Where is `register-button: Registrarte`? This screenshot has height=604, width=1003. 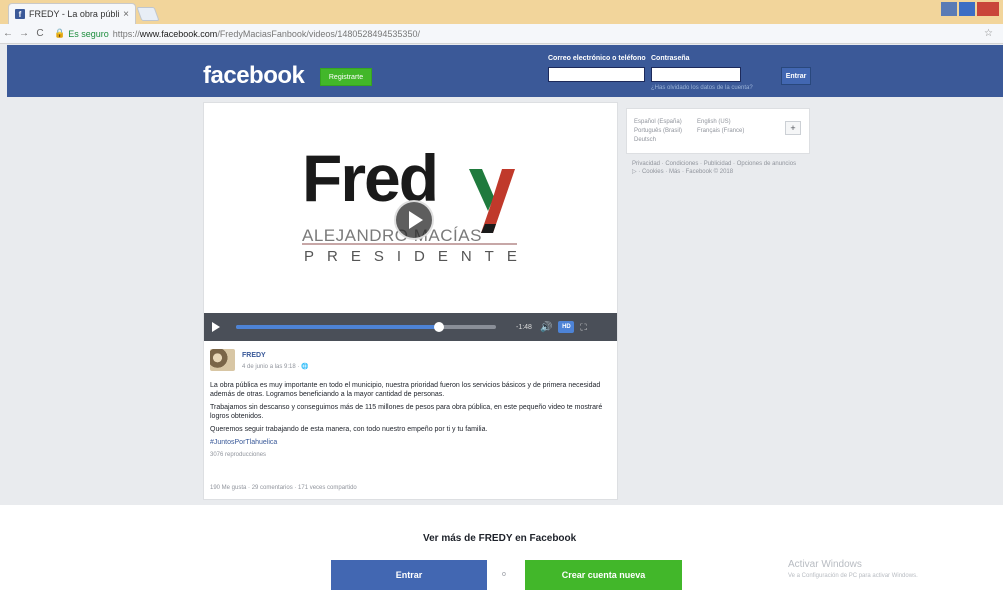 register-button: Registrarte is located at coordinates (346, 77).